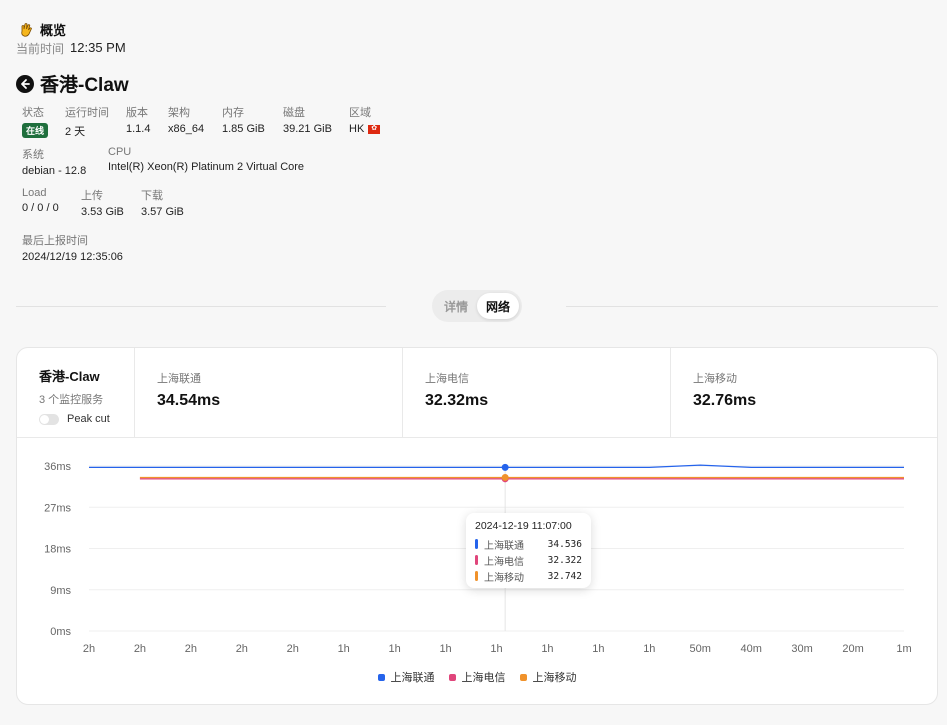 The height and width of the screenshot is (725, 947). I want to click on legend-label: 上海电信, so click(483, 678).